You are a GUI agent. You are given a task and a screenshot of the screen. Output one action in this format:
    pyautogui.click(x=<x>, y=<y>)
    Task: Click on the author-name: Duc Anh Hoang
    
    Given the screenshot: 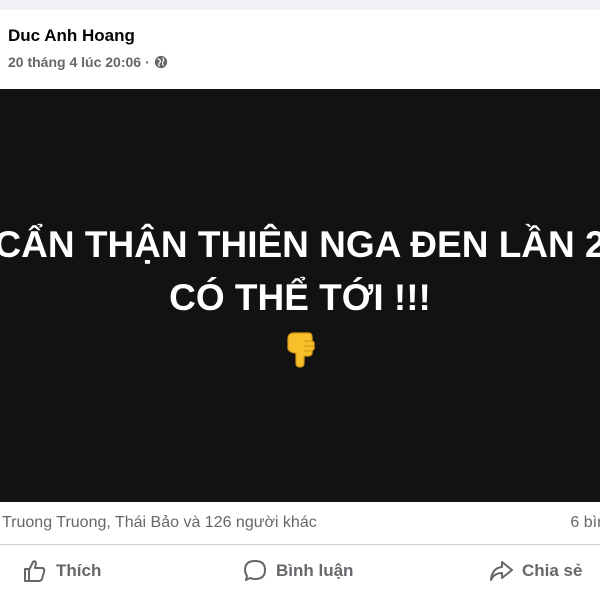 What is the action you would take?
    pyautogui.click(x=71, y=36)
    